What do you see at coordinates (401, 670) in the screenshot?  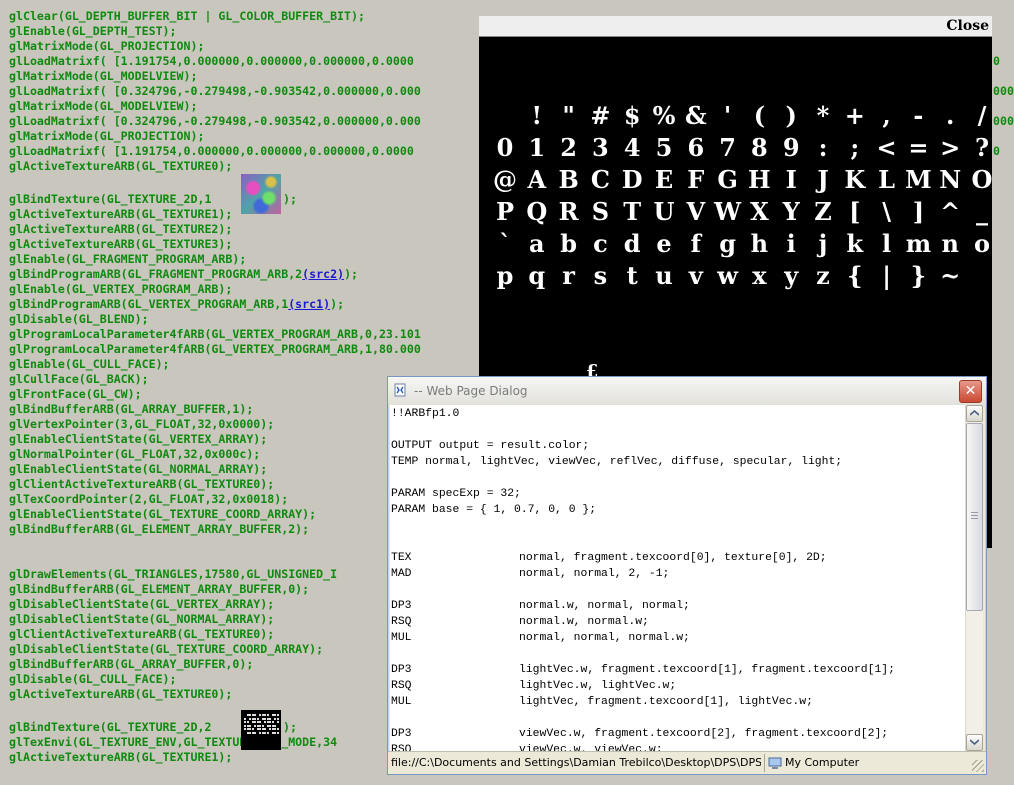 I see `source-line: DP3` at bounding box center [401, 670].